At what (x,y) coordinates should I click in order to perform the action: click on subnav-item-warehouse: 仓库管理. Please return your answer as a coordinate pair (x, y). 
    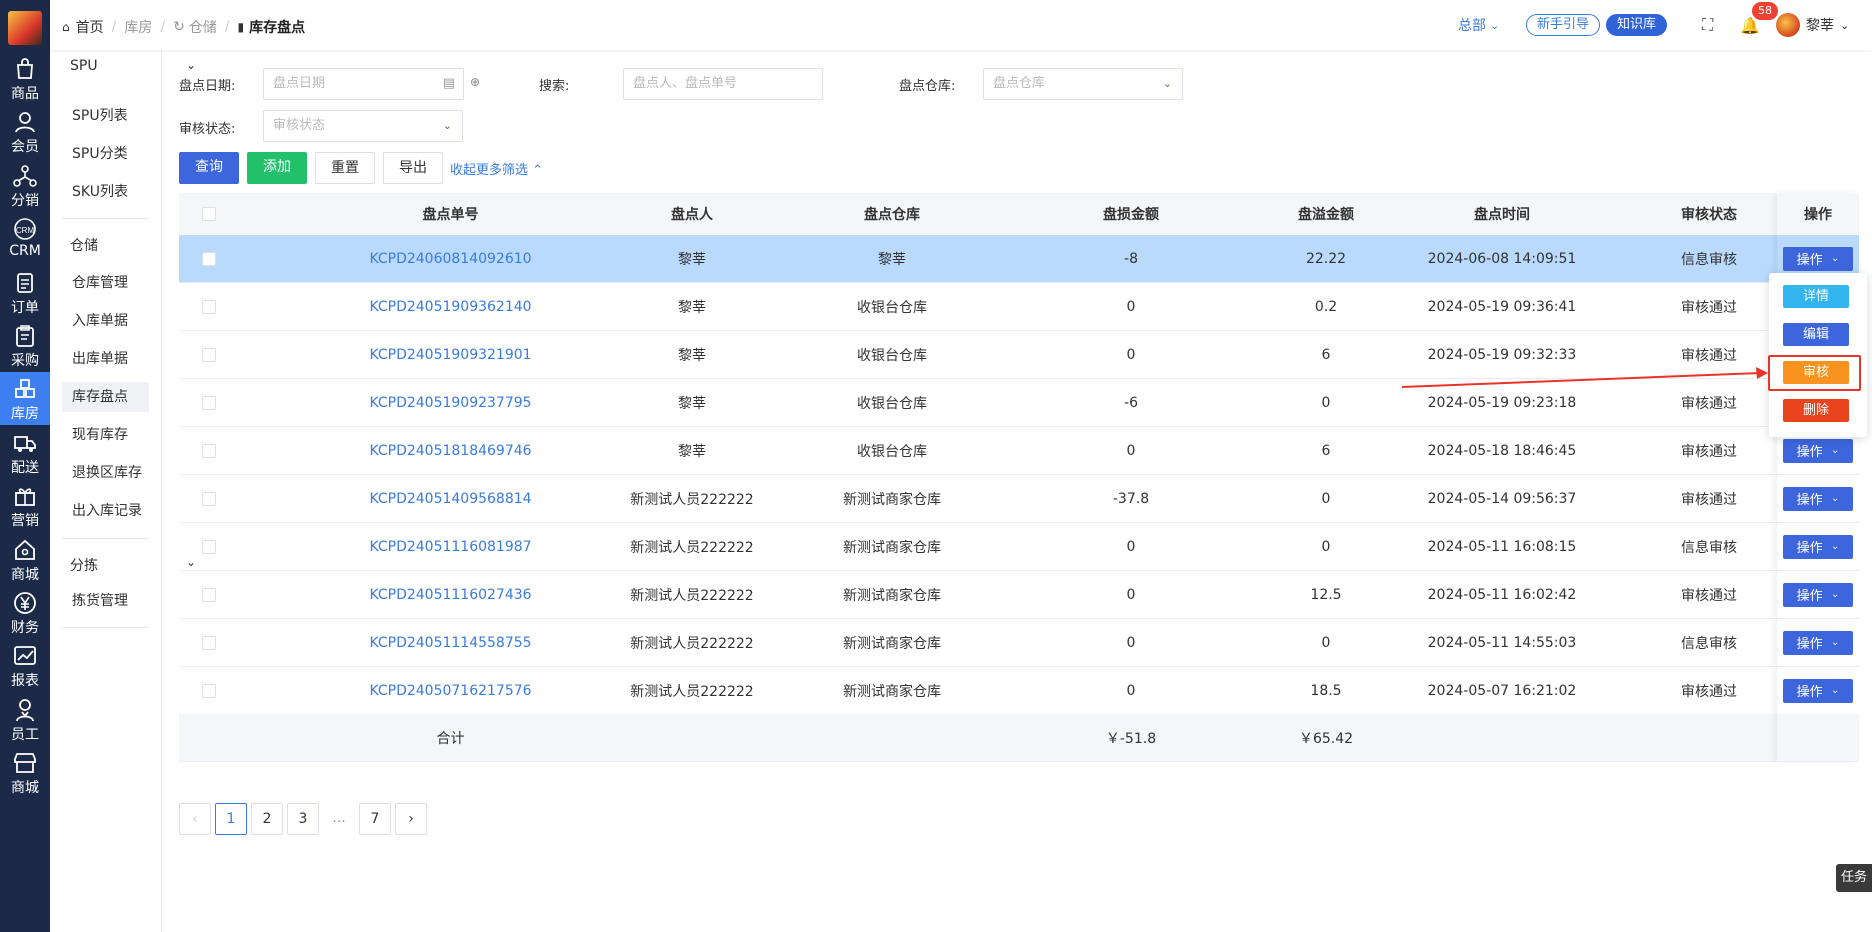
    Looking at the image, I should click on (105, 283).